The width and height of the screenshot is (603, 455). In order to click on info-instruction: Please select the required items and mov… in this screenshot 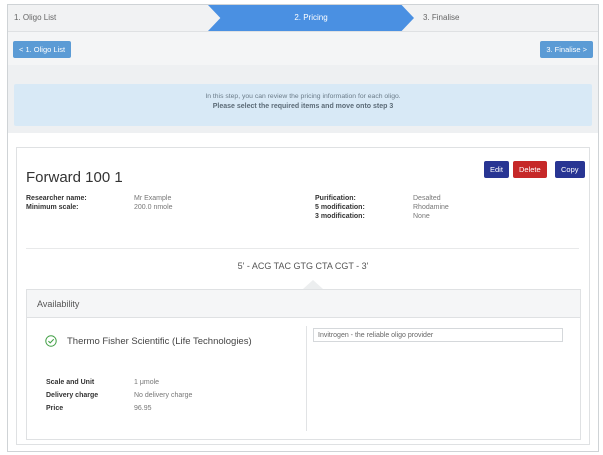, I will do `click(303, 106)`.